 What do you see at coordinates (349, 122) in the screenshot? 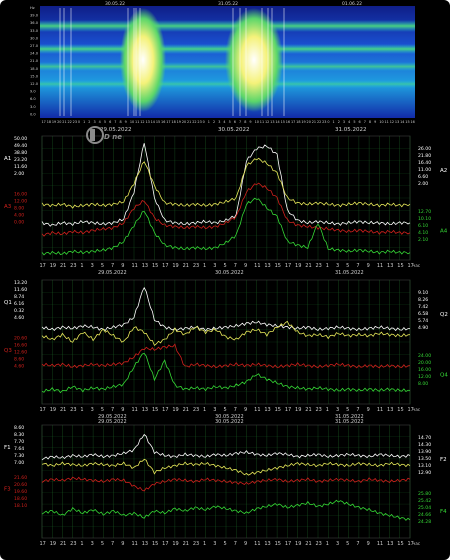
I see `spectrogram-hour-tick: 4` at bounding box center [349, 122].